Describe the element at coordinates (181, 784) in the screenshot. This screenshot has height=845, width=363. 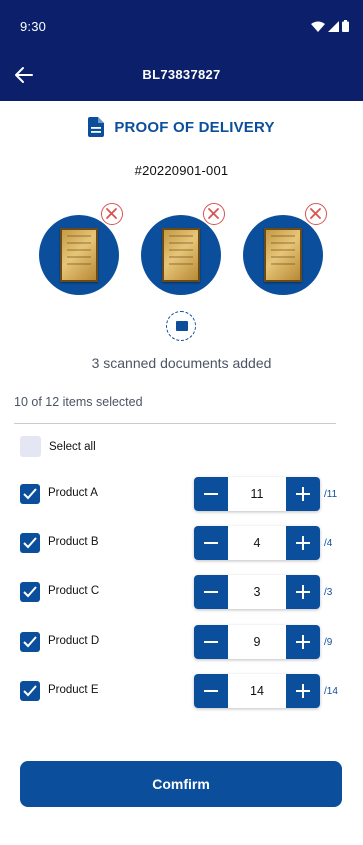
I see `confirm-button: Comfirm` at that location.